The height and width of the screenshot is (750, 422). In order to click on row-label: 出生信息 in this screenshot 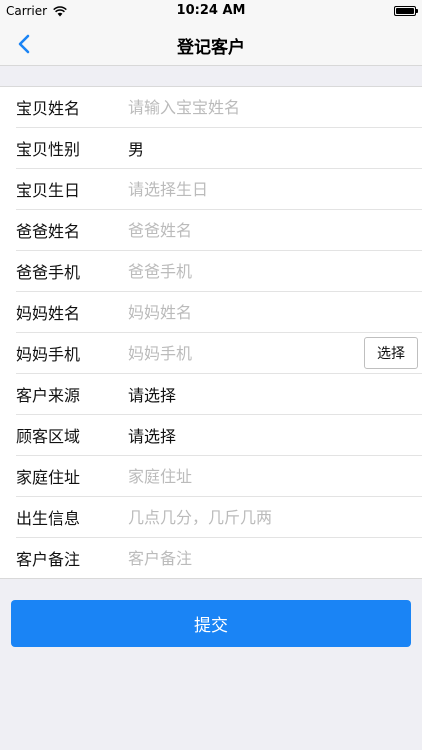, I will do `click(48, 518)`.